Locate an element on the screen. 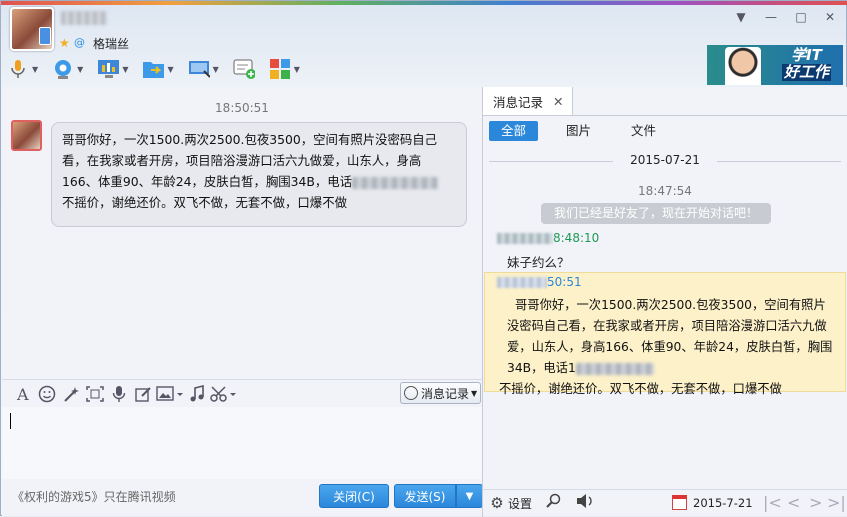  sender-time-1: 8:48:10 is located at coordinates (576, 238).